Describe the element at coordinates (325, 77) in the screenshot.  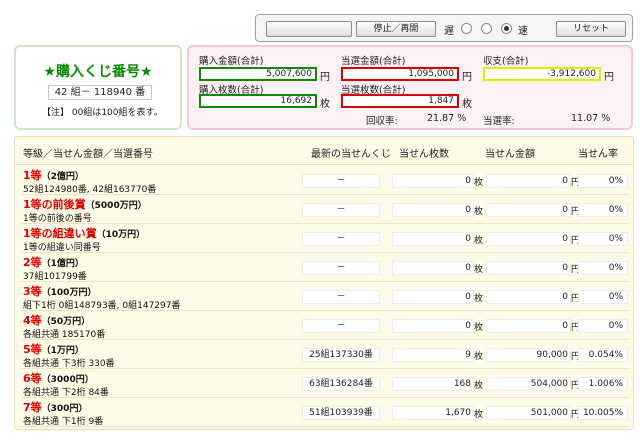
I see `purchase-amount-unit: 円` at that location.